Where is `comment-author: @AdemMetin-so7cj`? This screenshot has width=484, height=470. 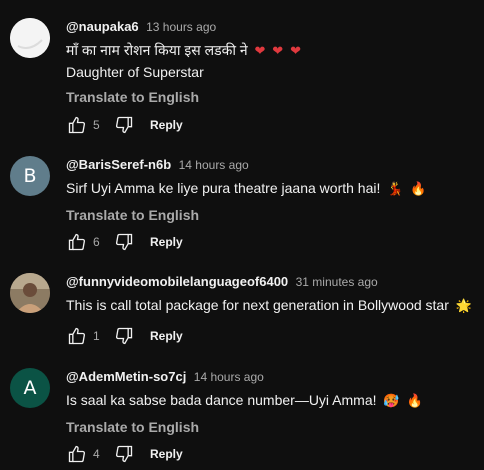 comment-author: @AdemMetin-so7cj is located at coordinates (126, 376).